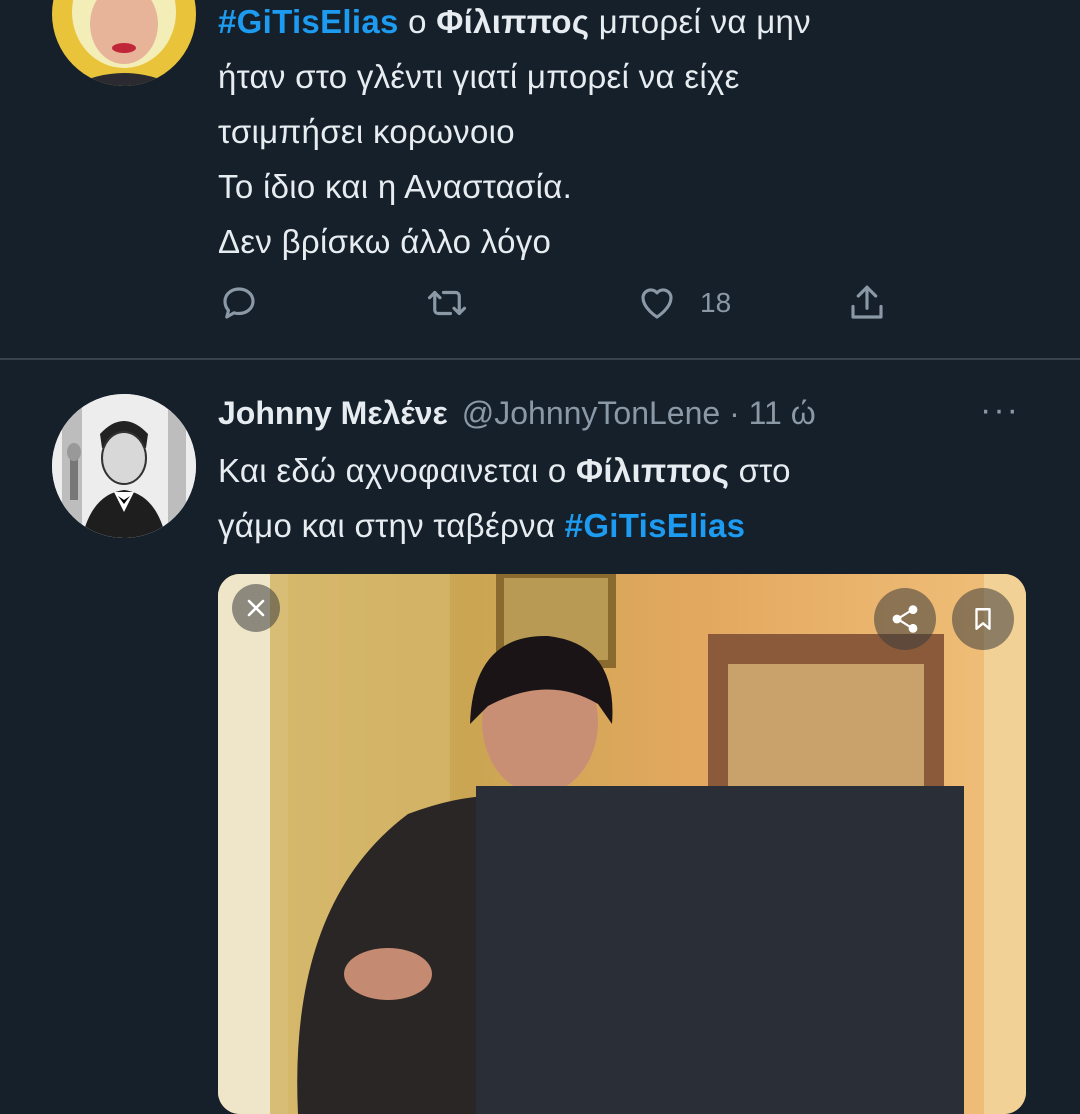  What do you see at coordinates (639, 413) in the screenshot?
I see `author-handle: @JohnnyTonLene · 11 ώ` at bounding box center [639, 413].